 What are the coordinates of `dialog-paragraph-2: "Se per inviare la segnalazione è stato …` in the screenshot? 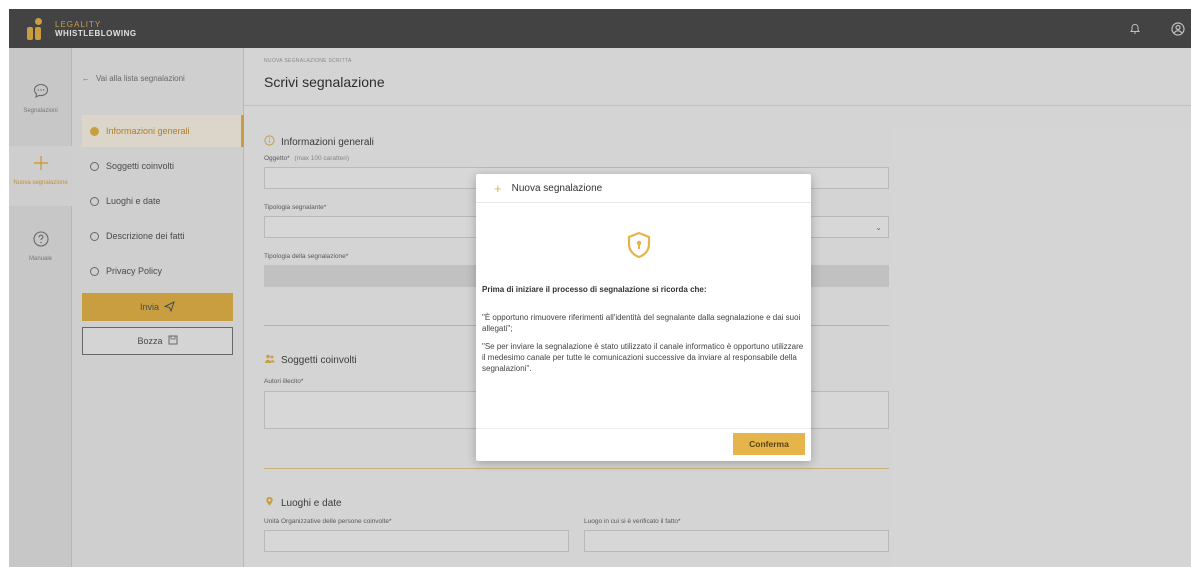 It's located at (643, 357).